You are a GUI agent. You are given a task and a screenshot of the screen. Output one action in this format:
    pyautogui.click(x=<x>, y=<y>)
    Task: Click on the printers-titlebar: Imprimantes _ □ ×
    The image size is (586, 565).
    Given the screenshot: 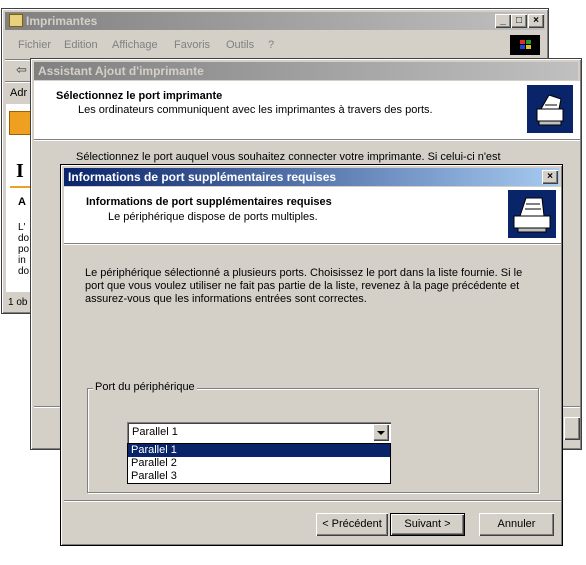 What is the action you would take?
    pyautogui.click(x=275, y=21)
    